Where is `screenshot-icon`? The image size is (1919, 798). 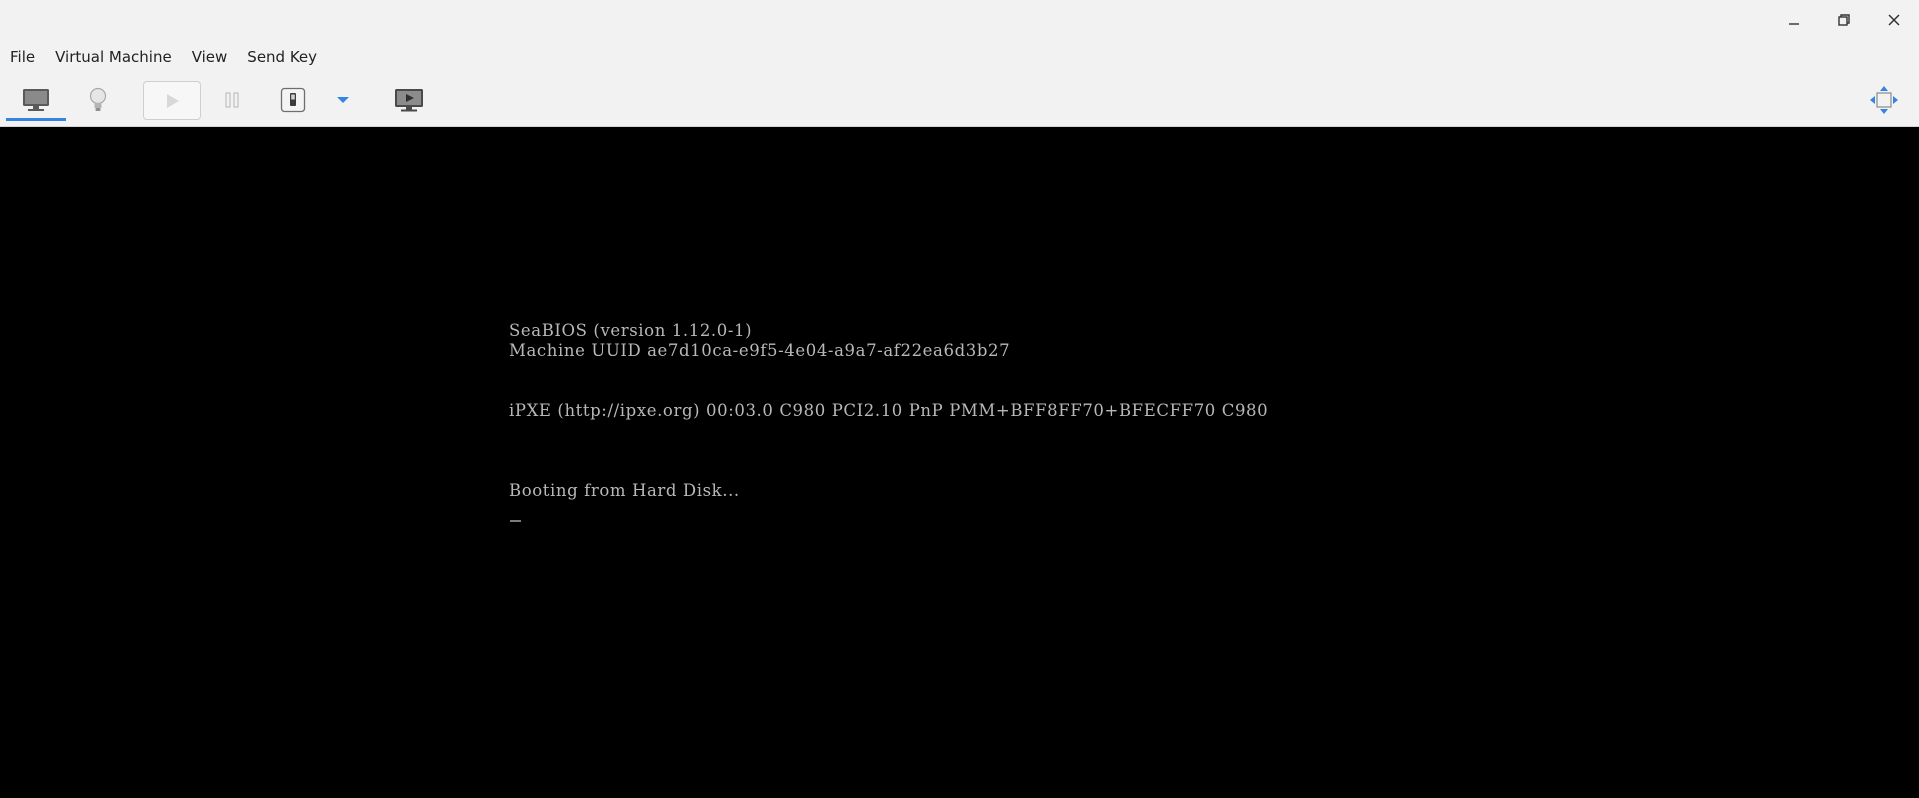 screenshot-icon is located at coordinates (409, 100).